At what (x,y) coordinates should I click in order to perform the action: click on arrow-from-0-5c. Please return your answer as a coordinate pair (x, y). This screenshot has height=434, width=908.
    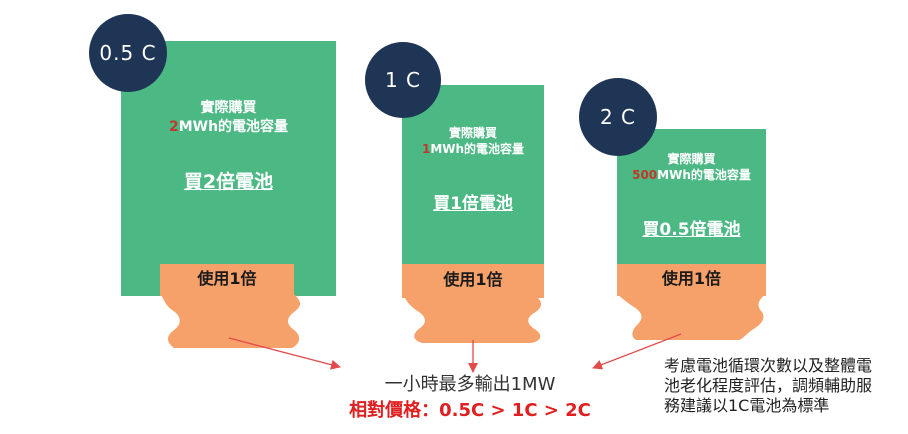
    Looking at the image, I should click on (284, 353).